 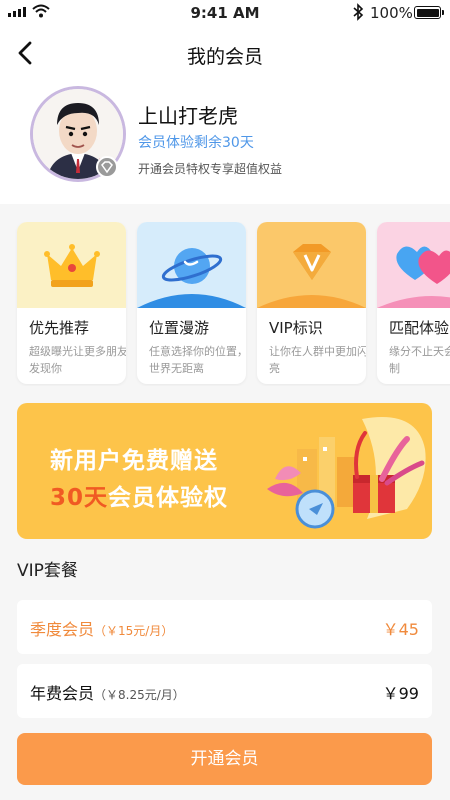 What do you see at coordinates (311, 265) in the screenshot?
I see `vip-diamond-icon` at bounding box center [311, 265].